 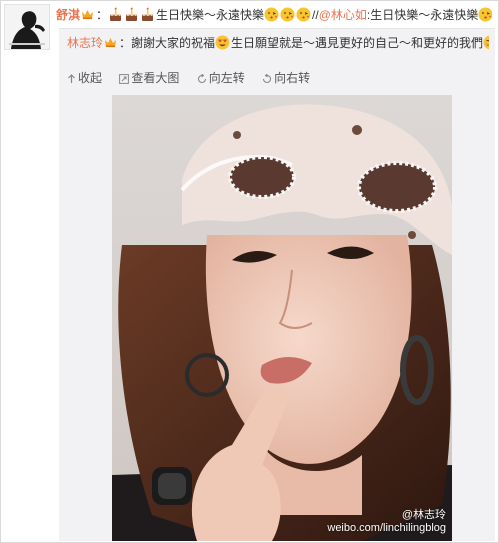 I want to click on post-text: 生日快樂～永遠快樂, so click(x=210, y=15).